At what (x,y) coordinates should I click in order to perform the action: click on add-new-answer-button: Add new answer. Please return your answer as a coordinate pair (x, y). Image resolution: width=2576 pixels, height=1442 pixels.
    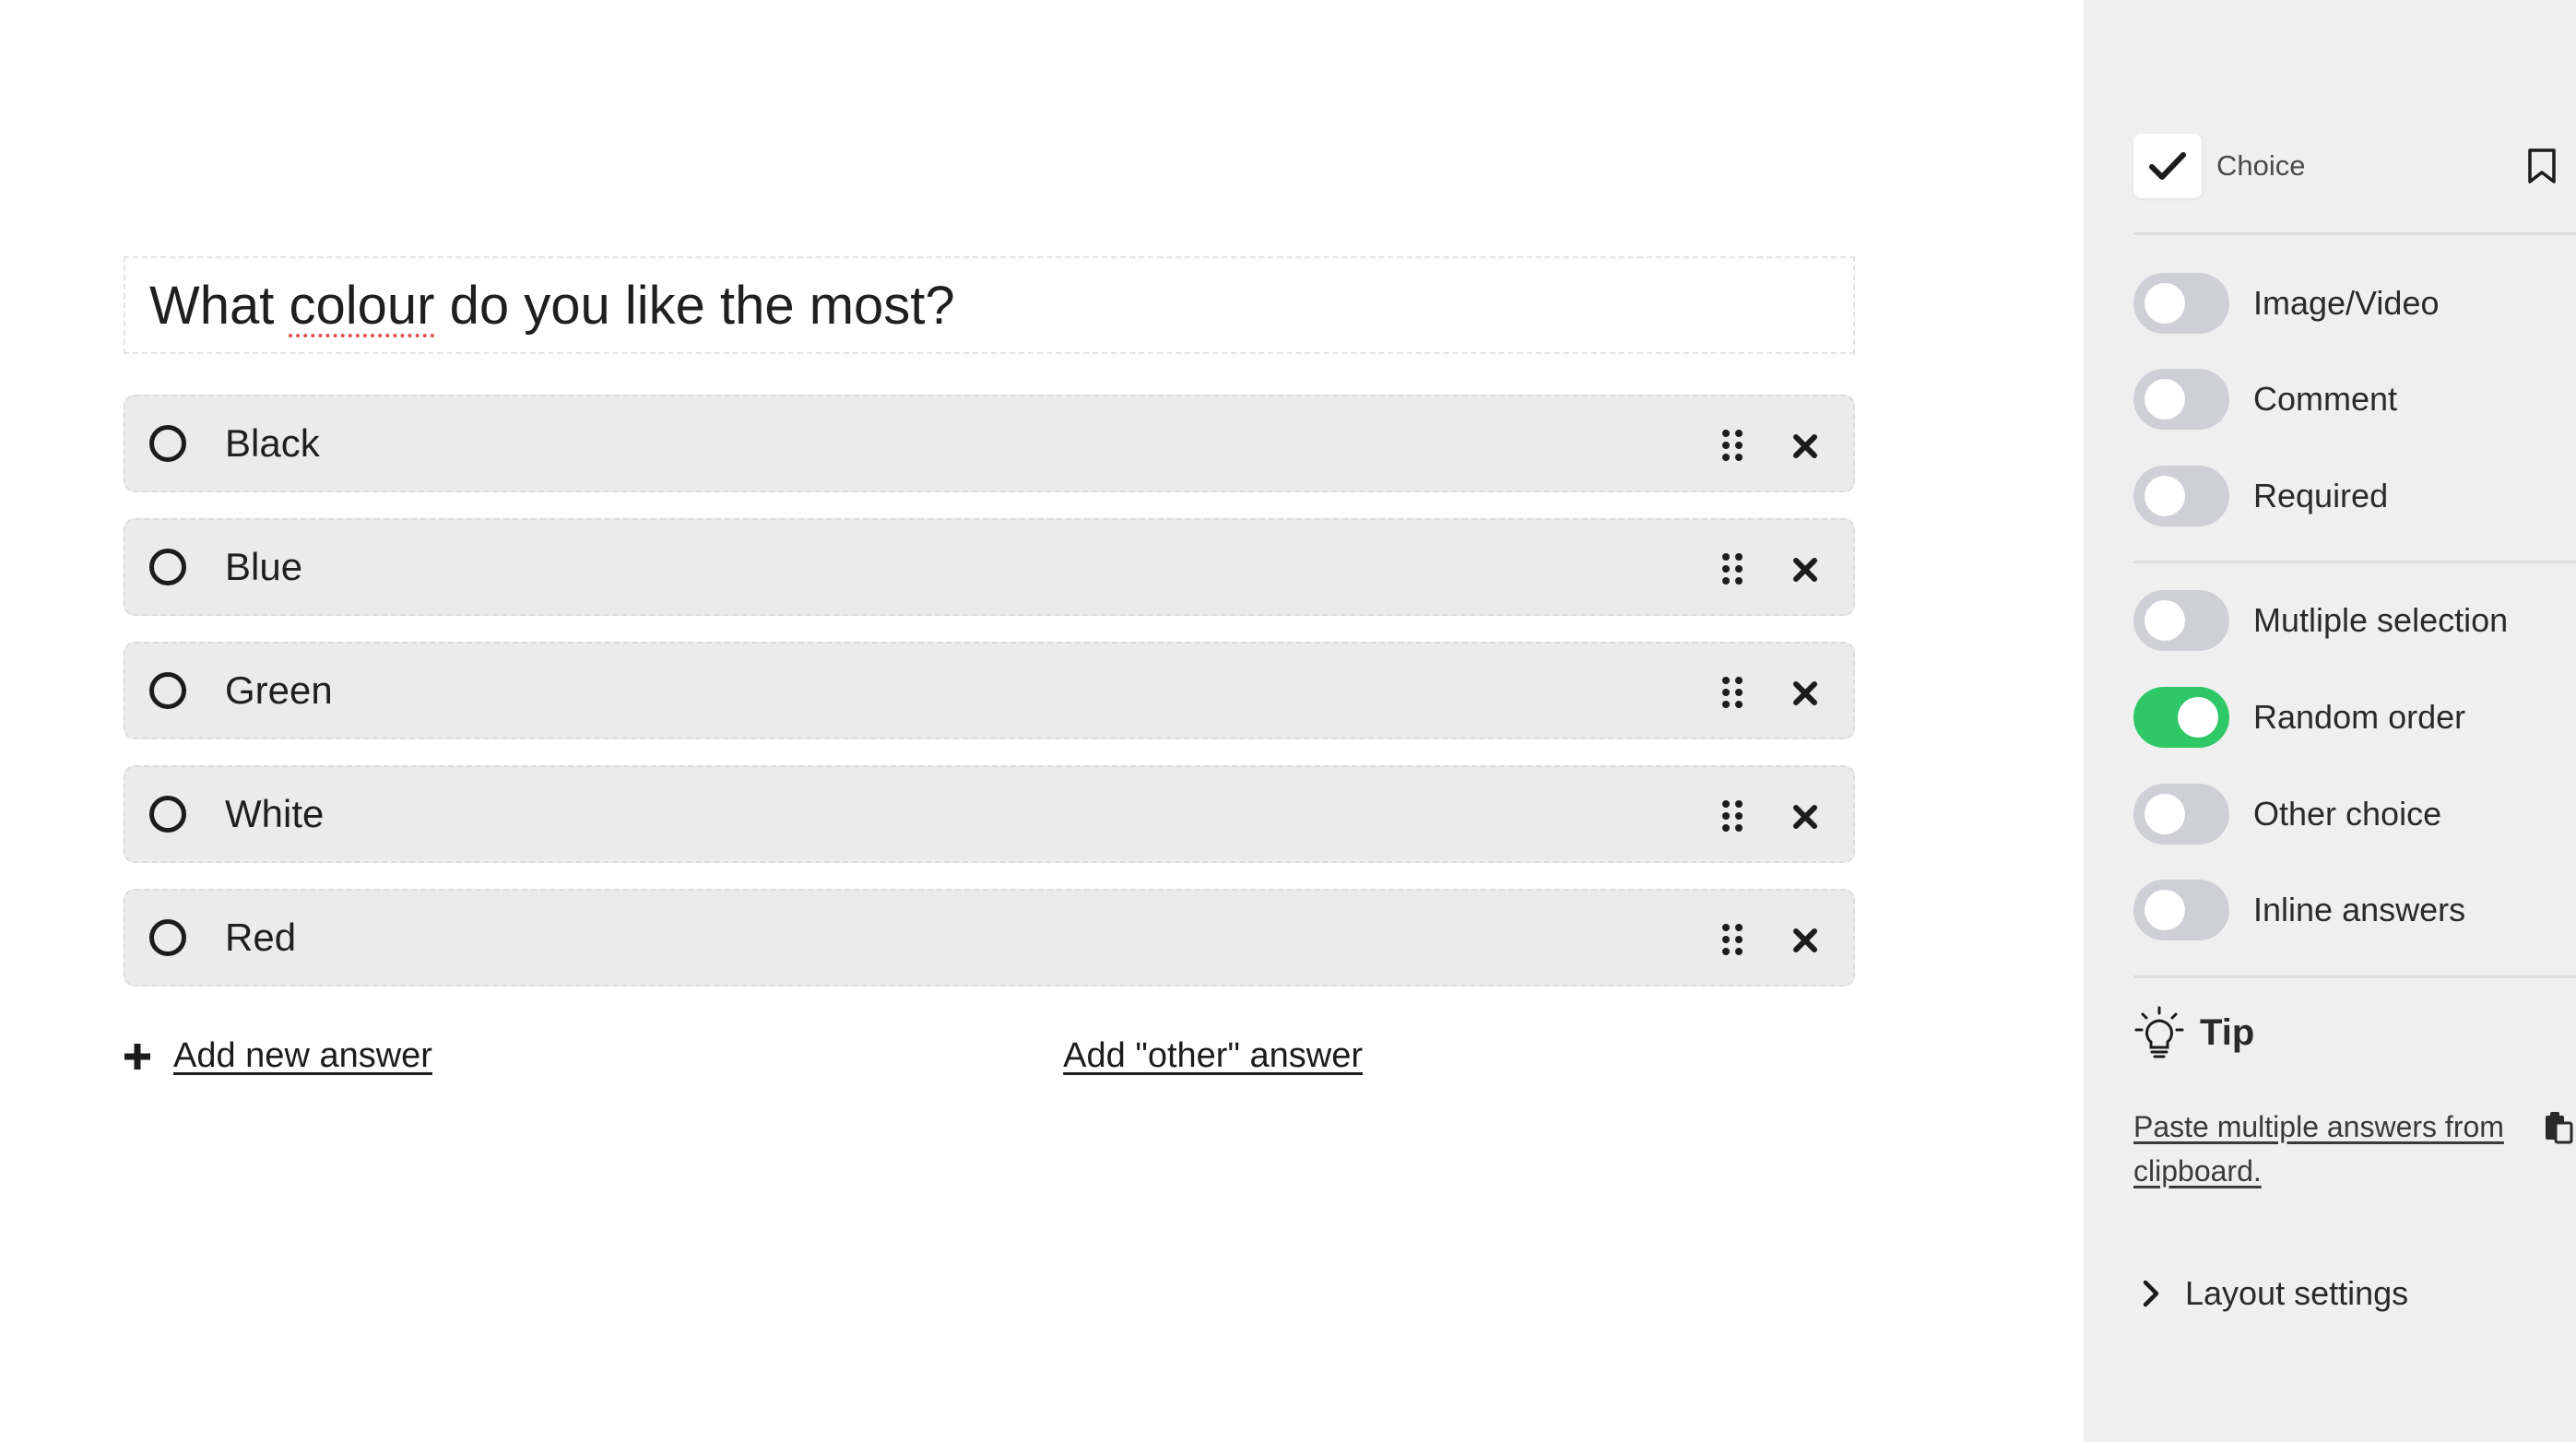
    Looking at the image, I should click on (277, 1056).